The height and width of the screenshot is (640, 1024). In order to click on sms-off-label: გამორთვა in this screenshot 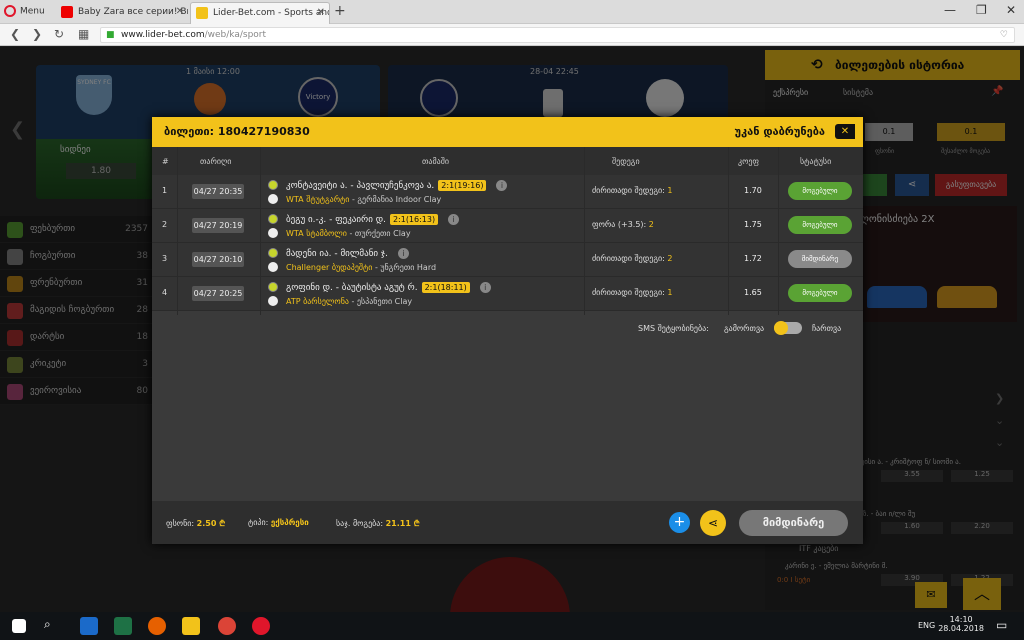, I will do `click(744, 328)`.